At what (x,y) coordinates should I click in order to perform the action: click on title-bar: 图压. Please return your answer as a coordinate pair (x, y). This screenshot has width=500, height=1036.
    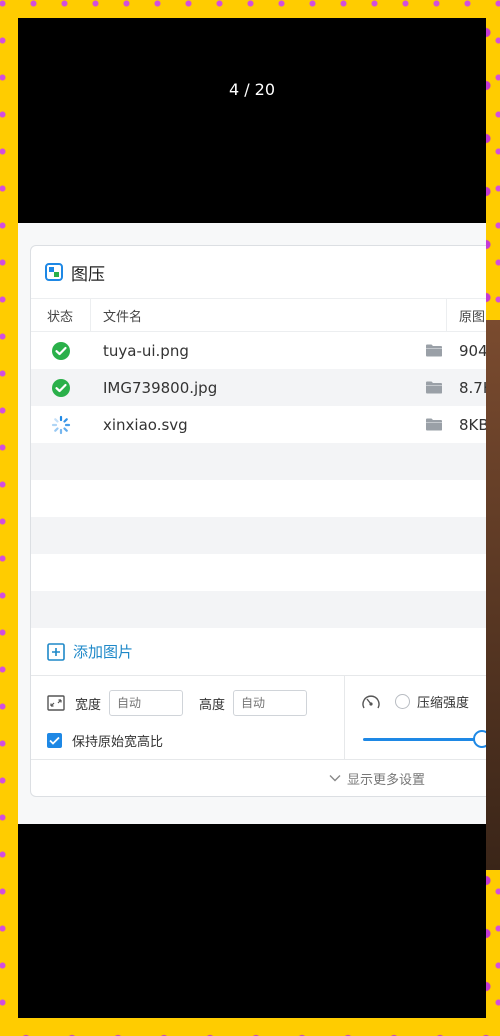
    Looking at the image, I should click on (258, 272).